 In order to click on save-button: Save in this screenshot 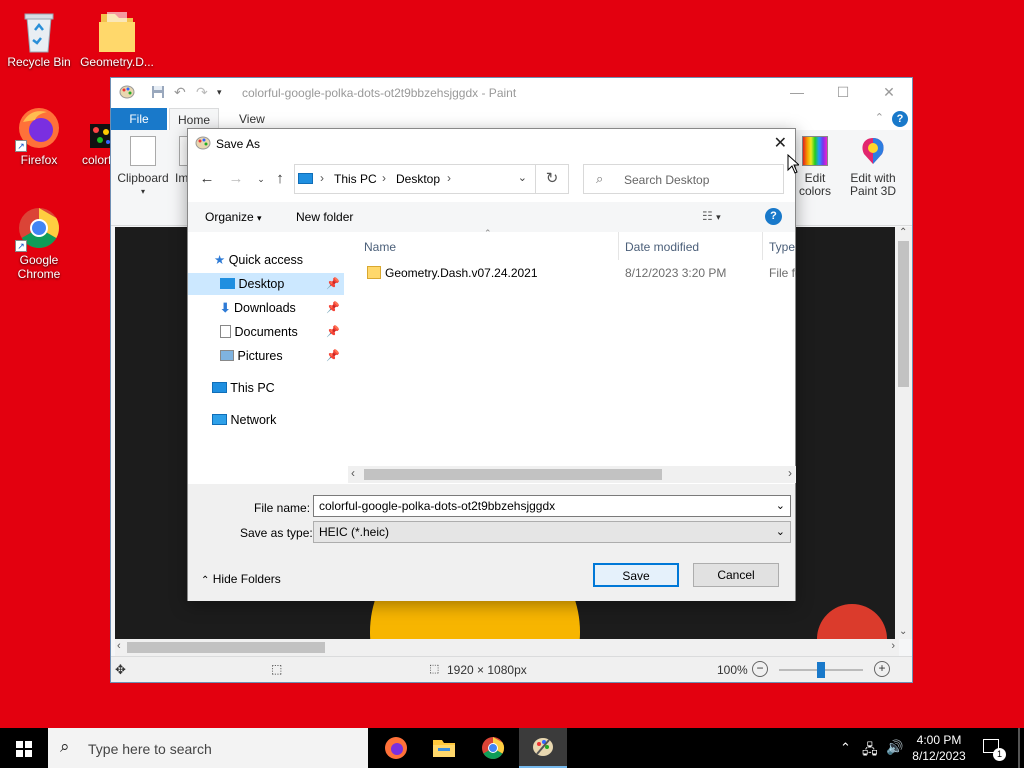, I will do `click(636, 575)`.